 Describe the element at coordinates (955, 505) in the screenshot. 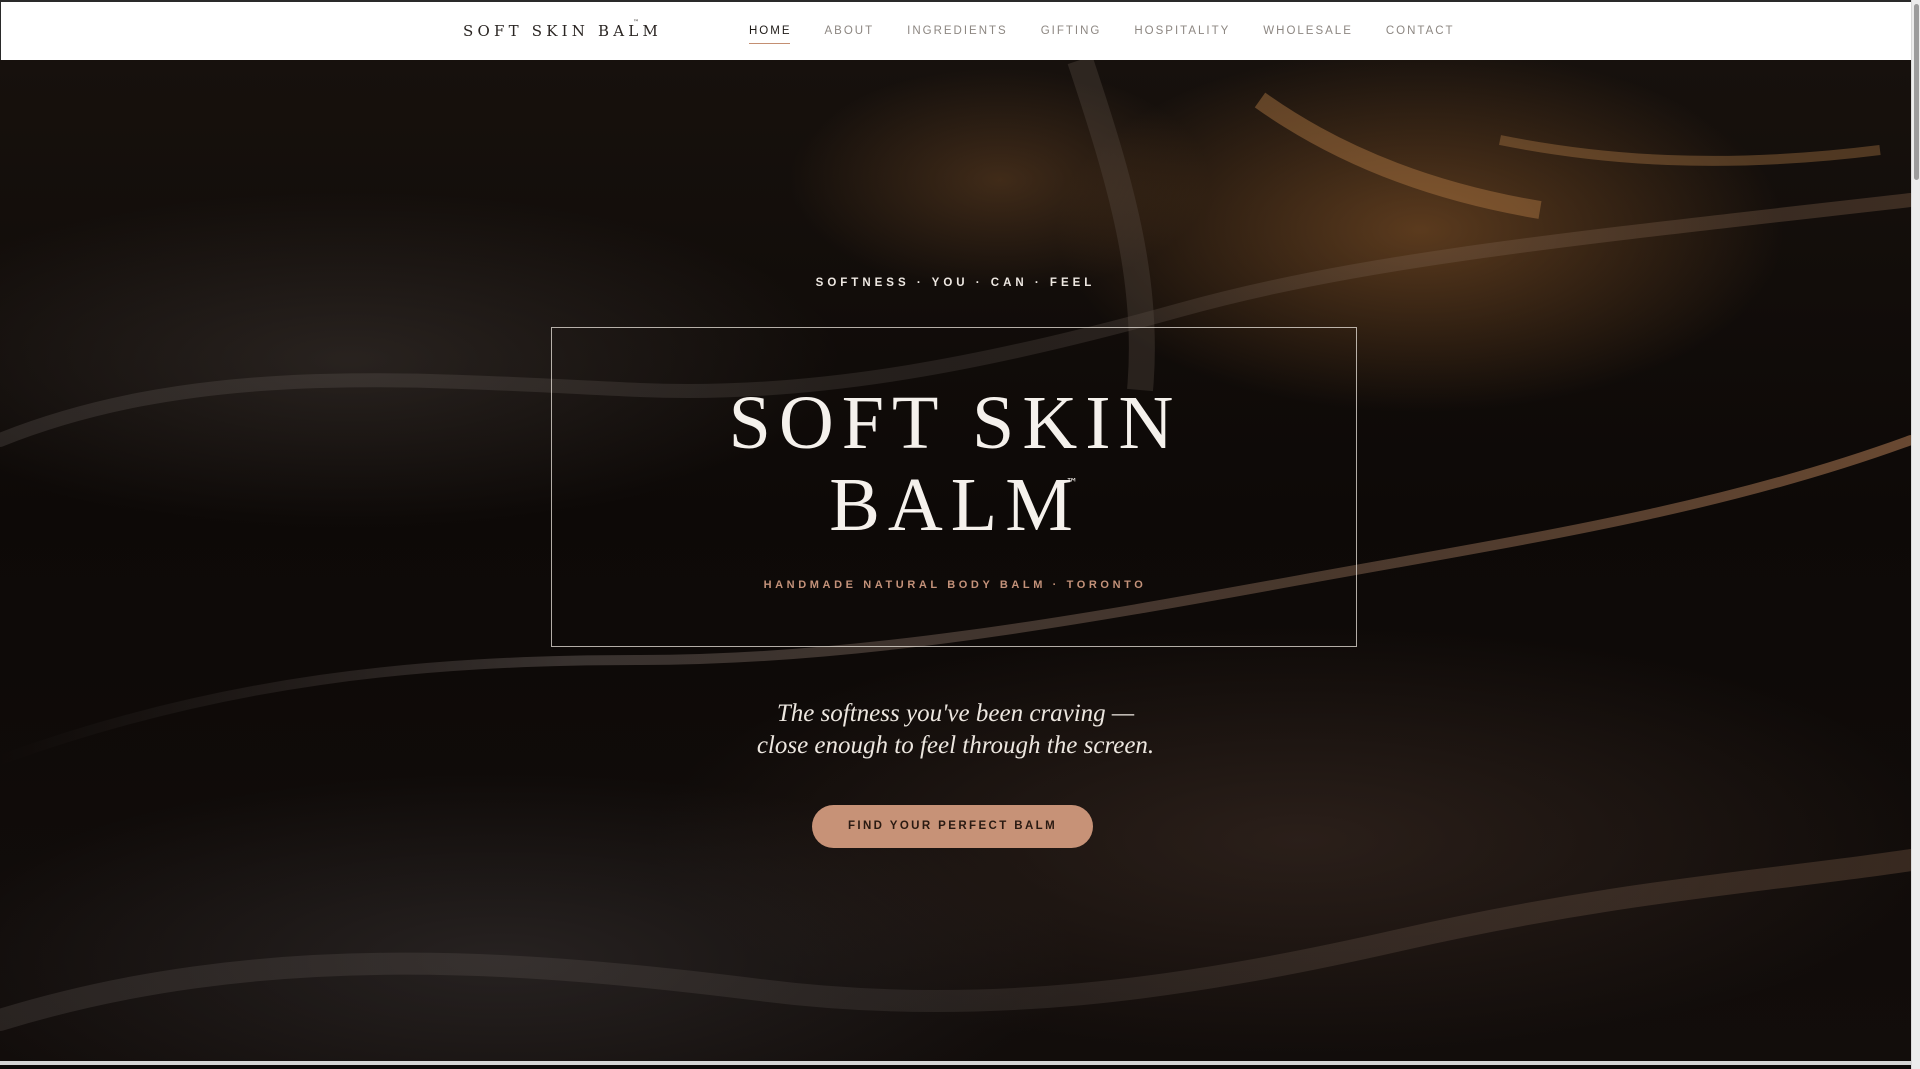

I see `hero-title-line-2: BALM` at that location.